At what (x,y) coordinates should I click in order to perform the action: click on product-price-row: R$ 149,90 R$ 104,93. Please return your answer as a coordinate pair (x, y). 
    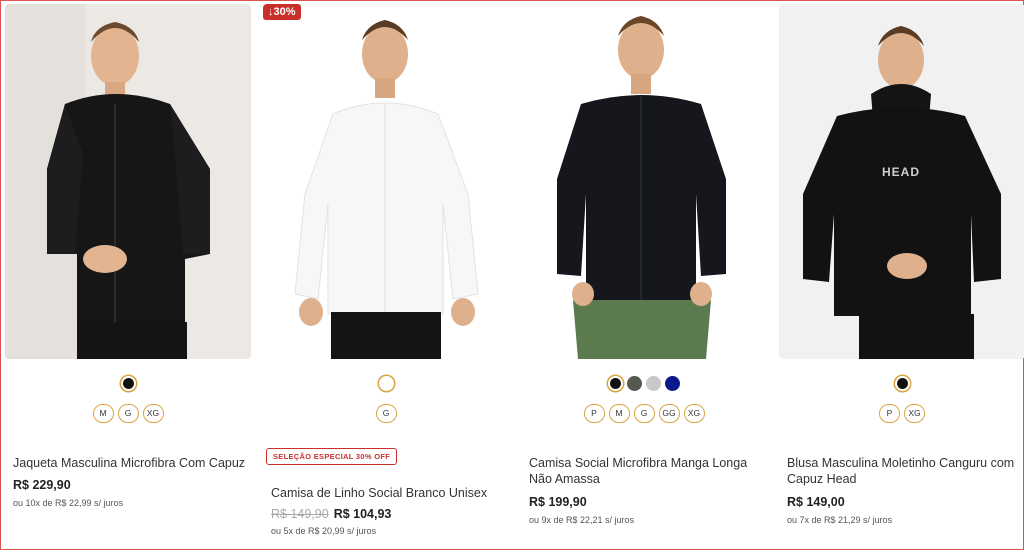
    Looking at the image, I should click on (331, 514).